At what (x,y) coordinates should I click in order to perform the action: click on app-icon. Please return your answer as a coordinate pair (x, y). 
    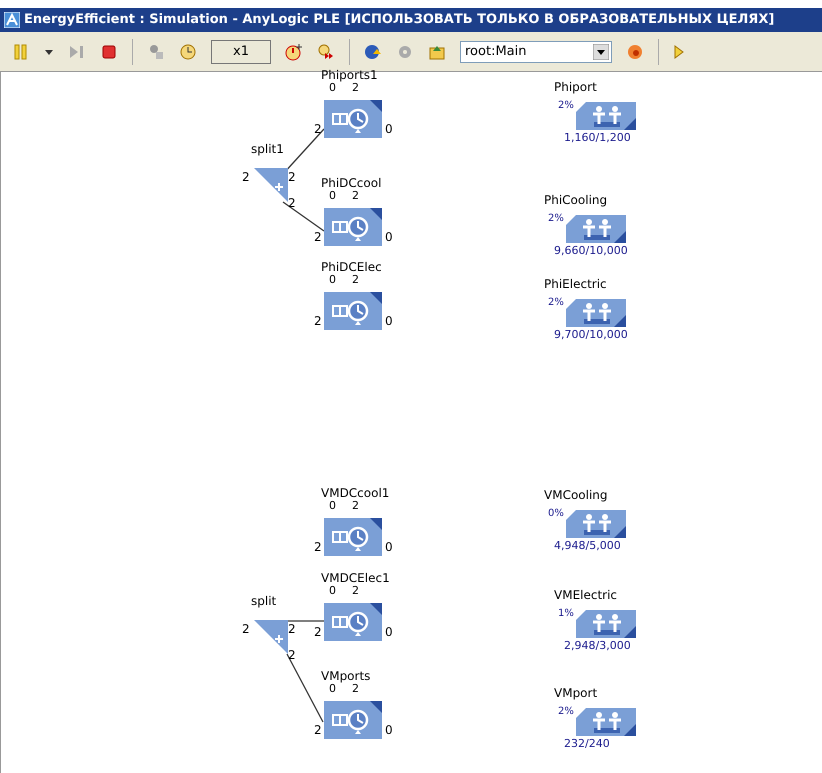
    Looking at the image, I should click on (12, 20).